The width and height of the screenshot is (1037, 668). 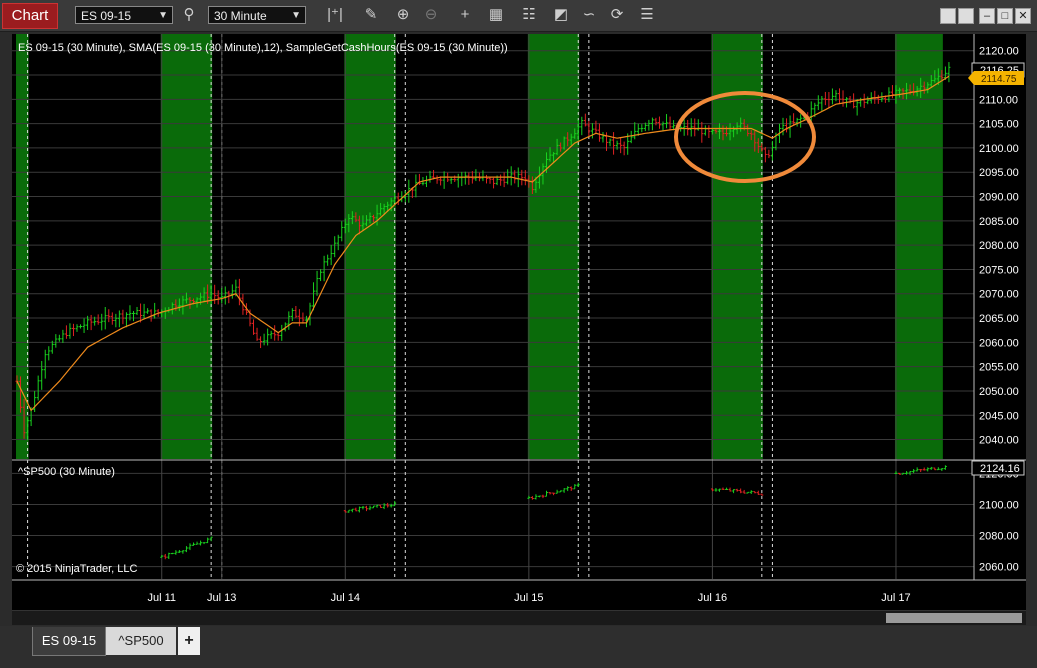 I want to click on properties-icon: ☷, so click(x=529, y=15).